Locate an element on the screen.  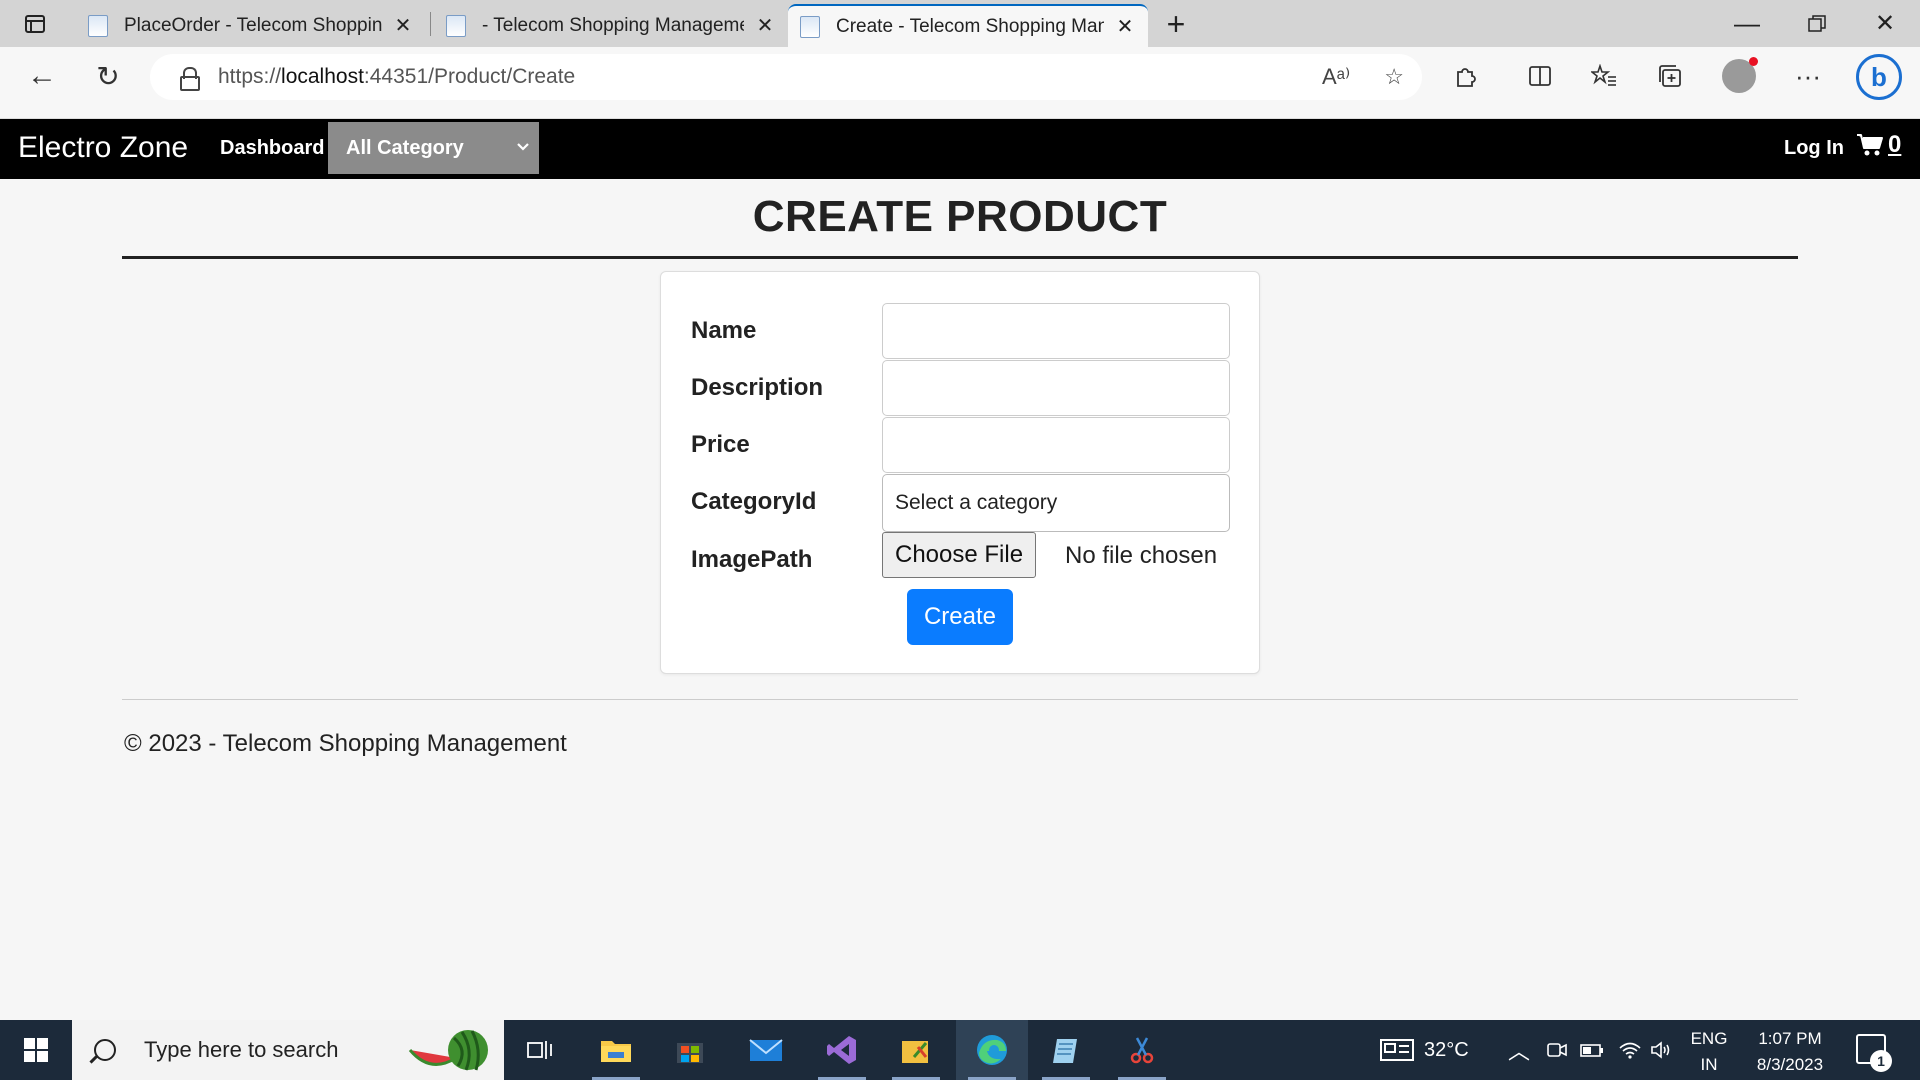
collections-button is located at coordinates (1670, 76).